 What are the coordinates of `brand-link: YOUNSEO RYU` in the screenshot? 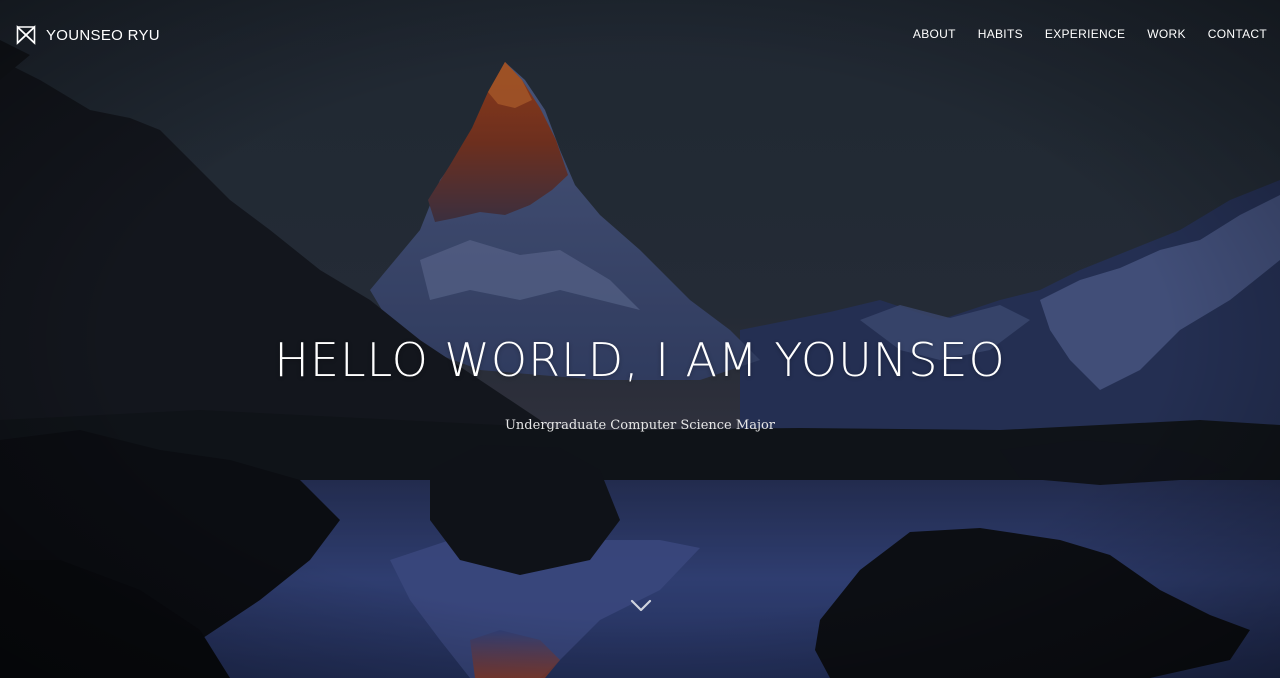 It's located at (88, 35).